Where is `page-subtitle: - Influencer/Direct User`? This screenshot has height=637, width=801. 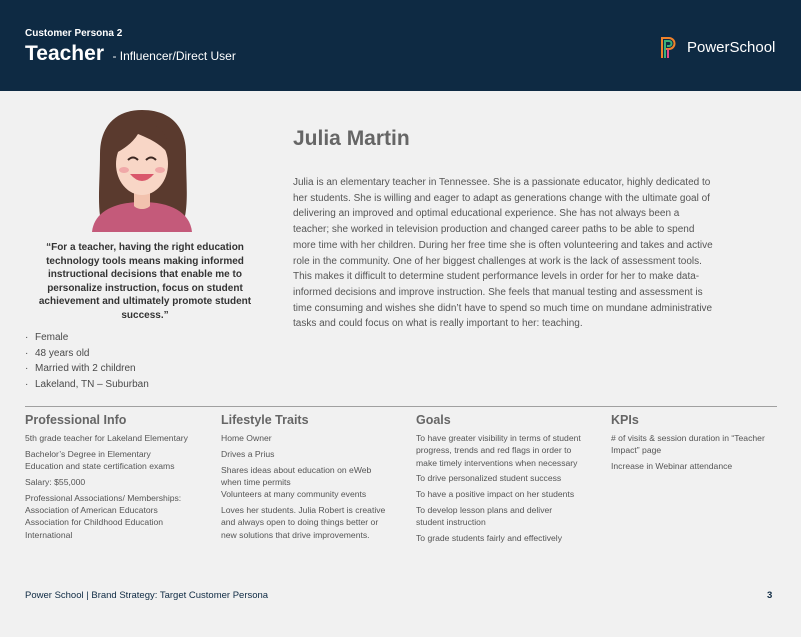 page-subtitle: - Influencer/Direct User is located at coordinates (174, 56).